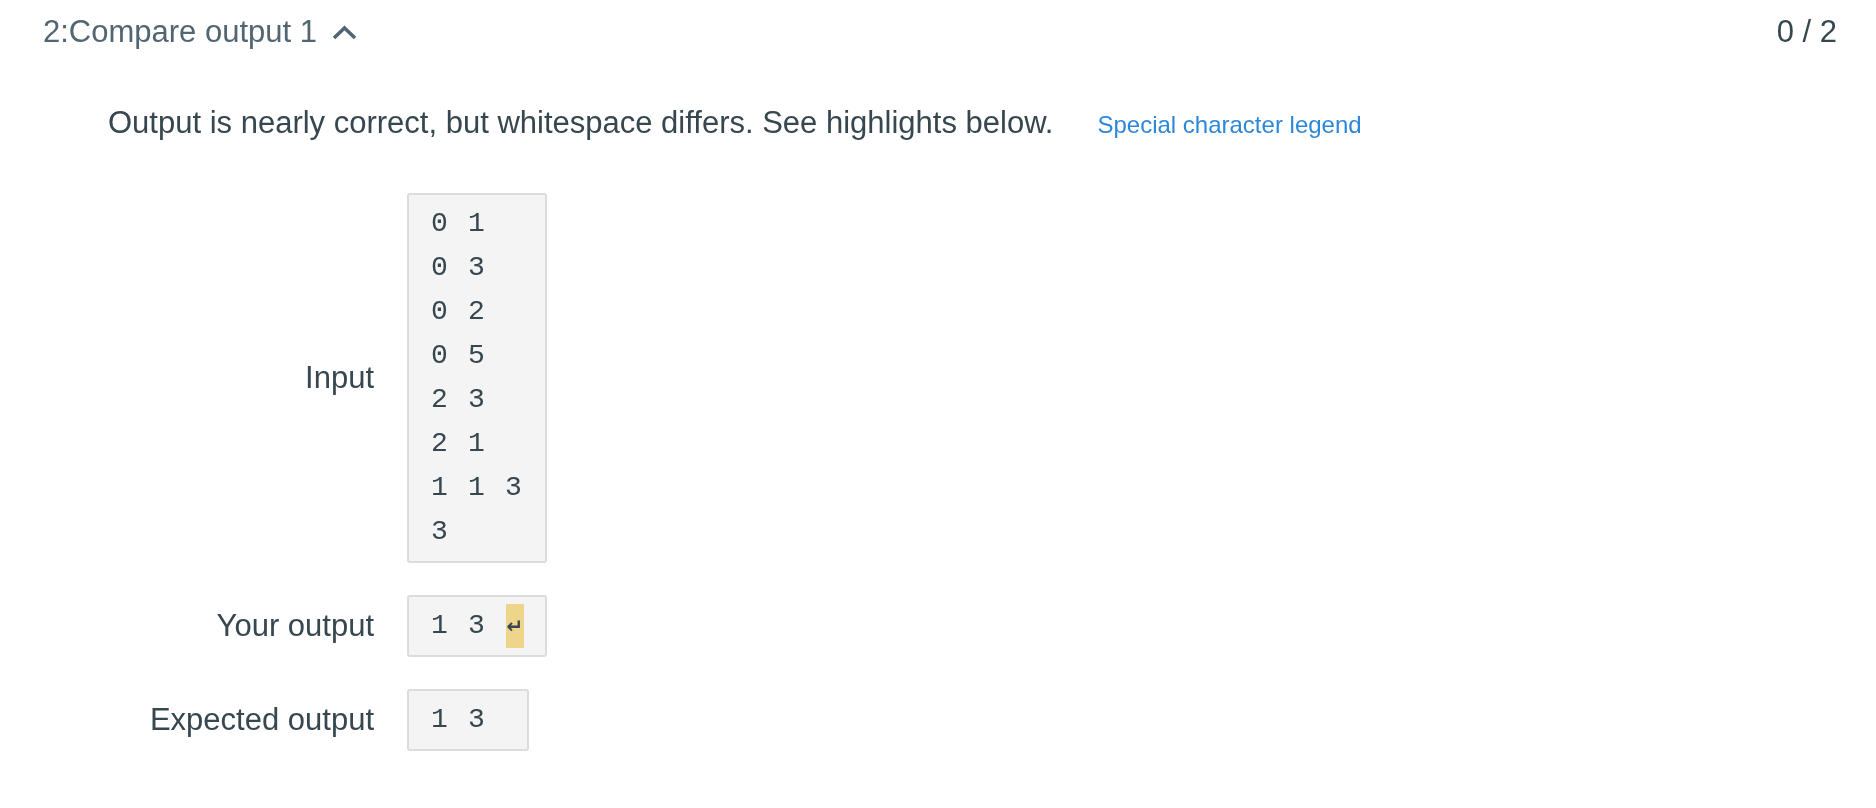  What do you see at coordinates (477, 378) in the screenshot?
I see `input-text: 0 1 0 3 0 2 0 5 2 3 2 1 1 1 3 3` at bounding box center [477, 378].